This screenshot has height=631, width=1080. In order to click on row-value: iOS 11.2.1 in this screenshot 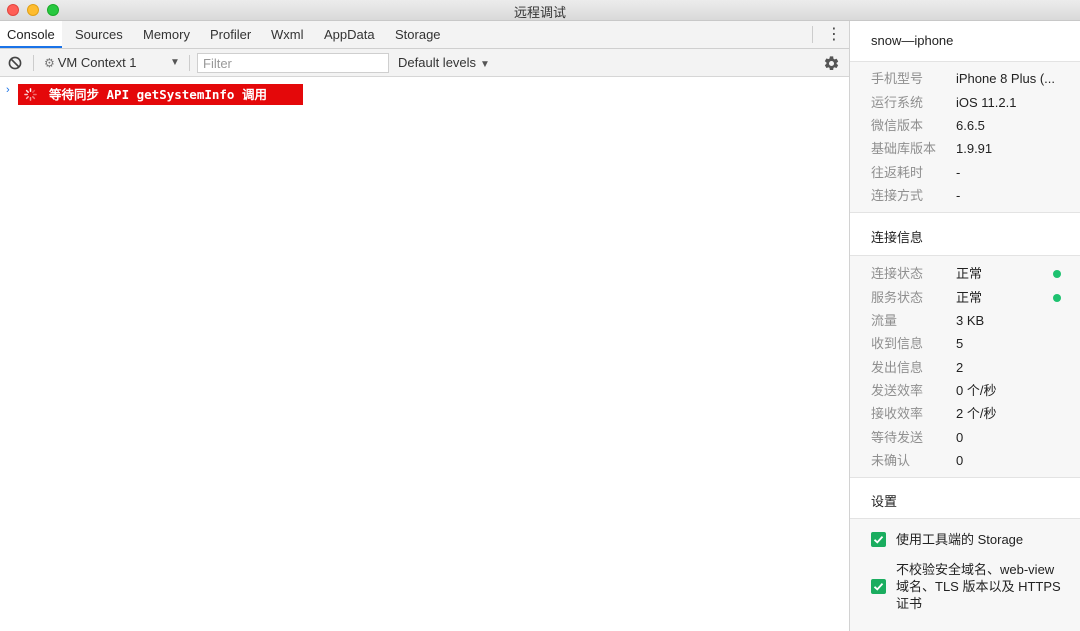, I will do `click(986, 102)`.